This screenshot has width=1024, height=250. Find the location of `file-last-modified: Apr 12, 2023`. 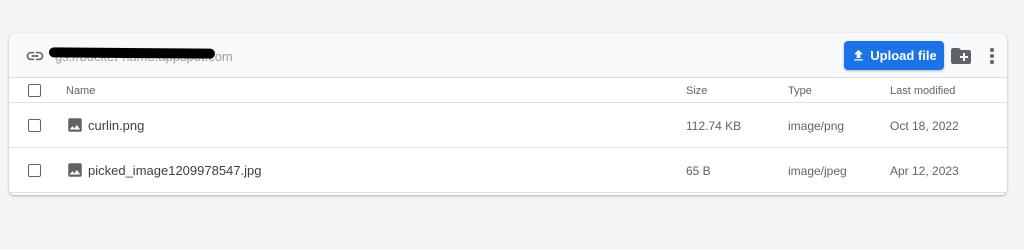

file-last-modified: Apr 12, 2023 is located at coordinates (924, 171).